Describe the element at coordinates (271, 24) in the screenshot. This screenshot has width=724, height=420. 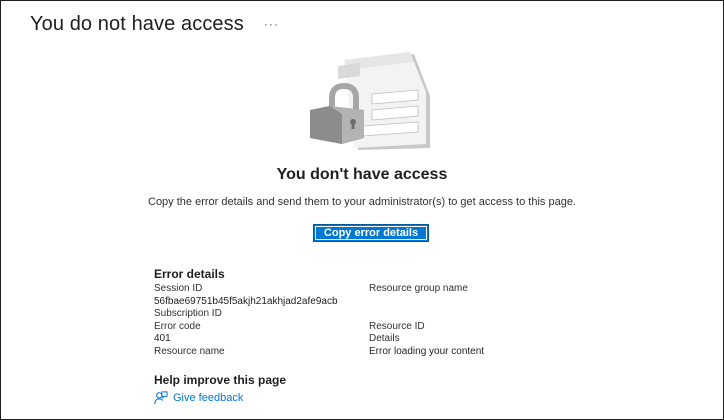
I see `more-icon: ···` at that location.